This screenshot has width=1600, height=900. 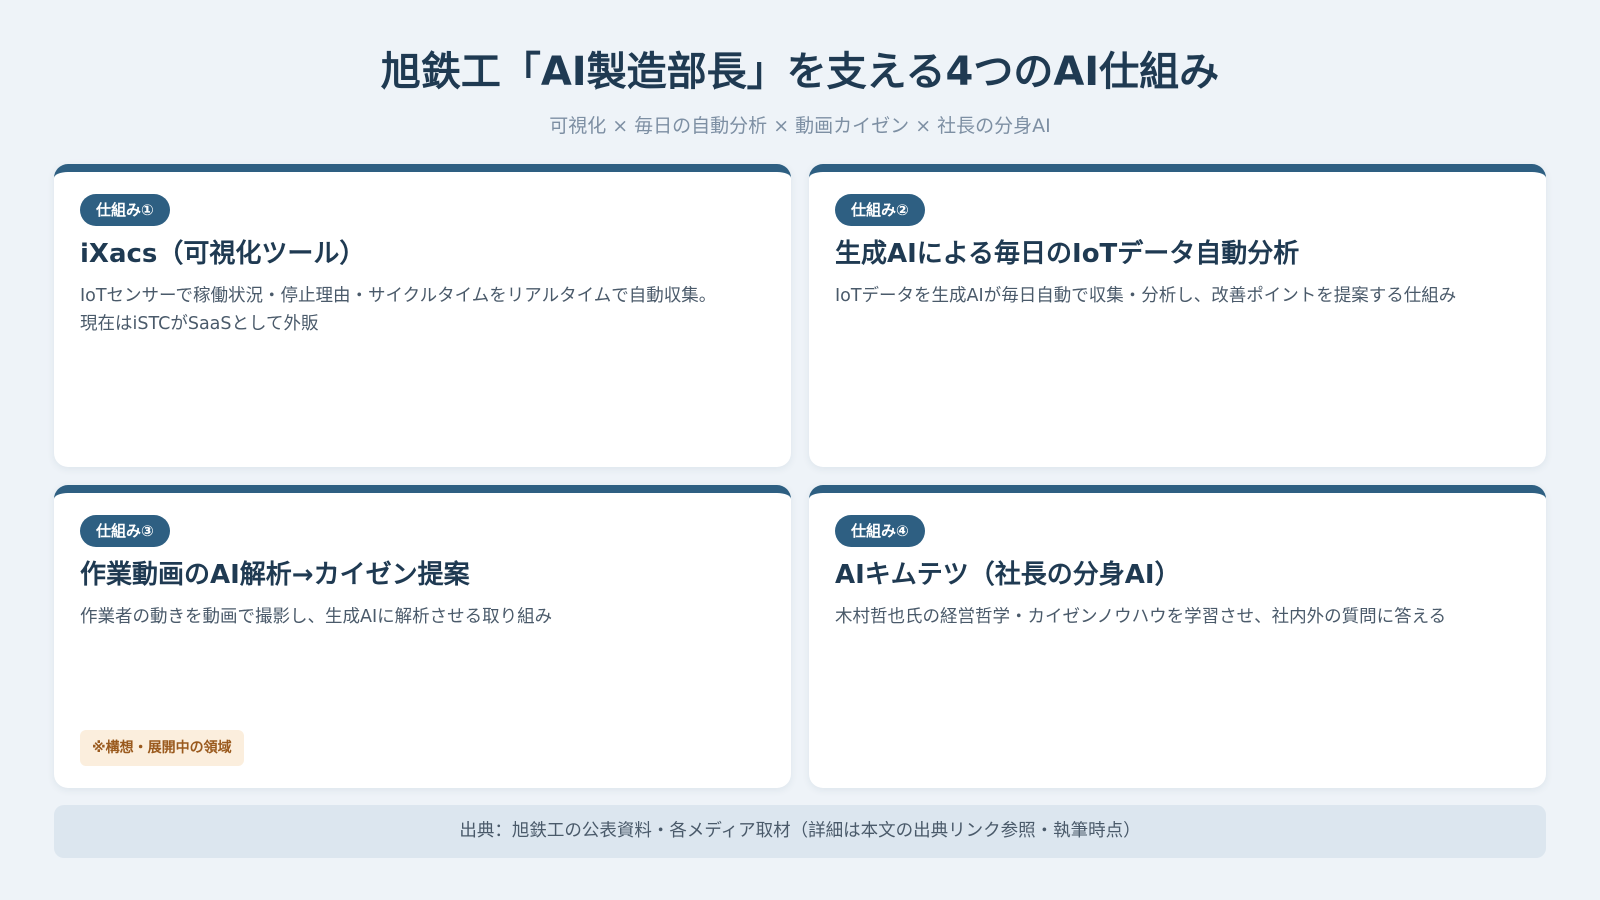 I want to click on card-title: AIキムテツ（社長の分身AI）, so click(x=1008, y=575).